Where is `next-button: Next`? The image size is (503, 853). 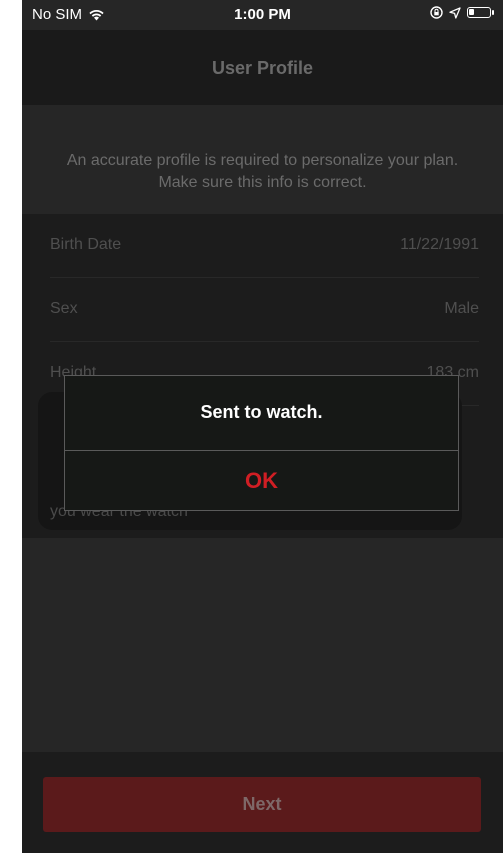 next-button: Next is located at coordinates (262, 804).